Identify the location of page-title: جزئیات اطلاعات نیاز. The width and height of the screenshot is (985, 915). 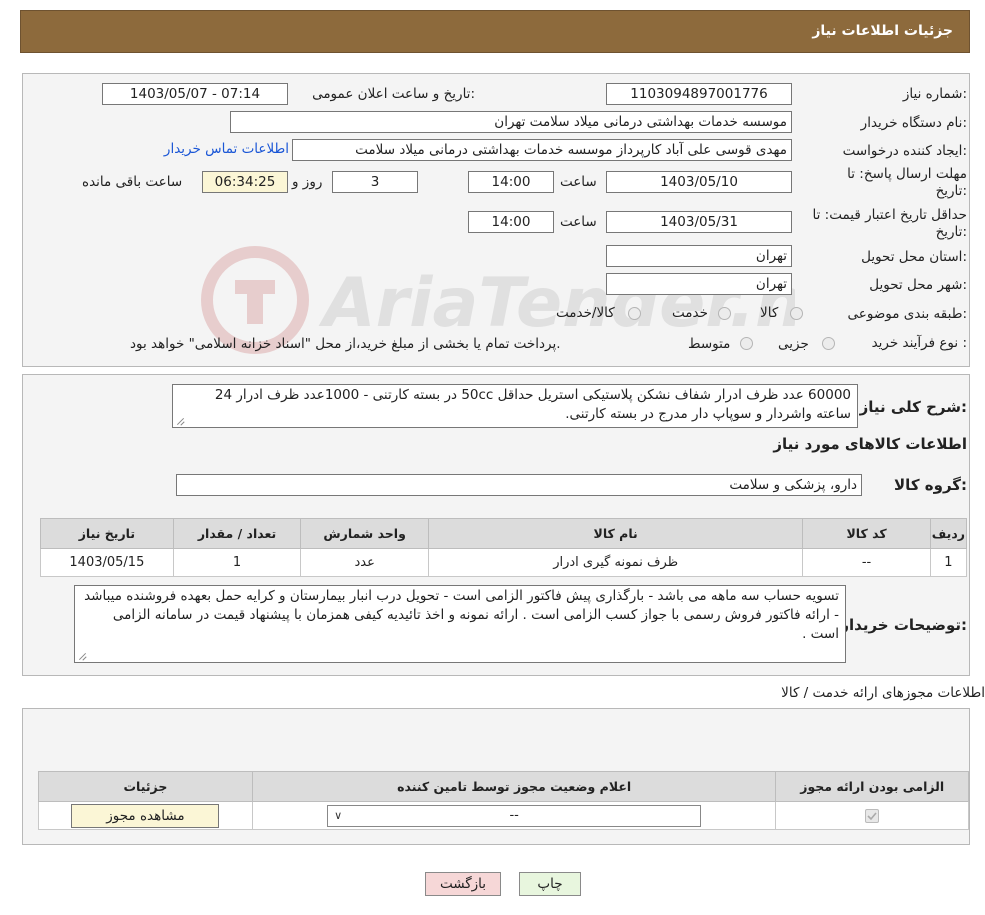
(882, 31).